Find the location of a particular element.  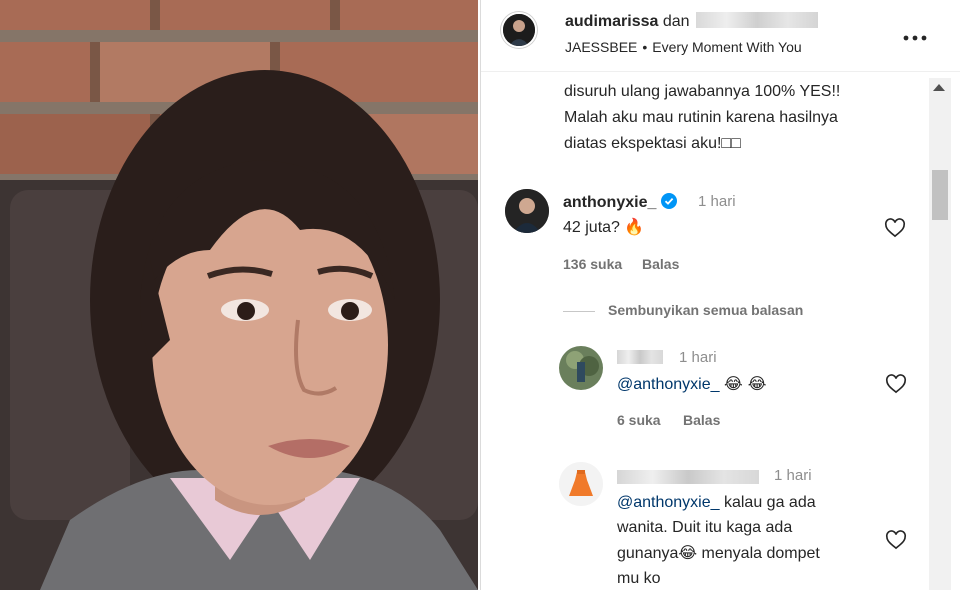

comment-likes: 136 suka is located at coordinates (592, 264).